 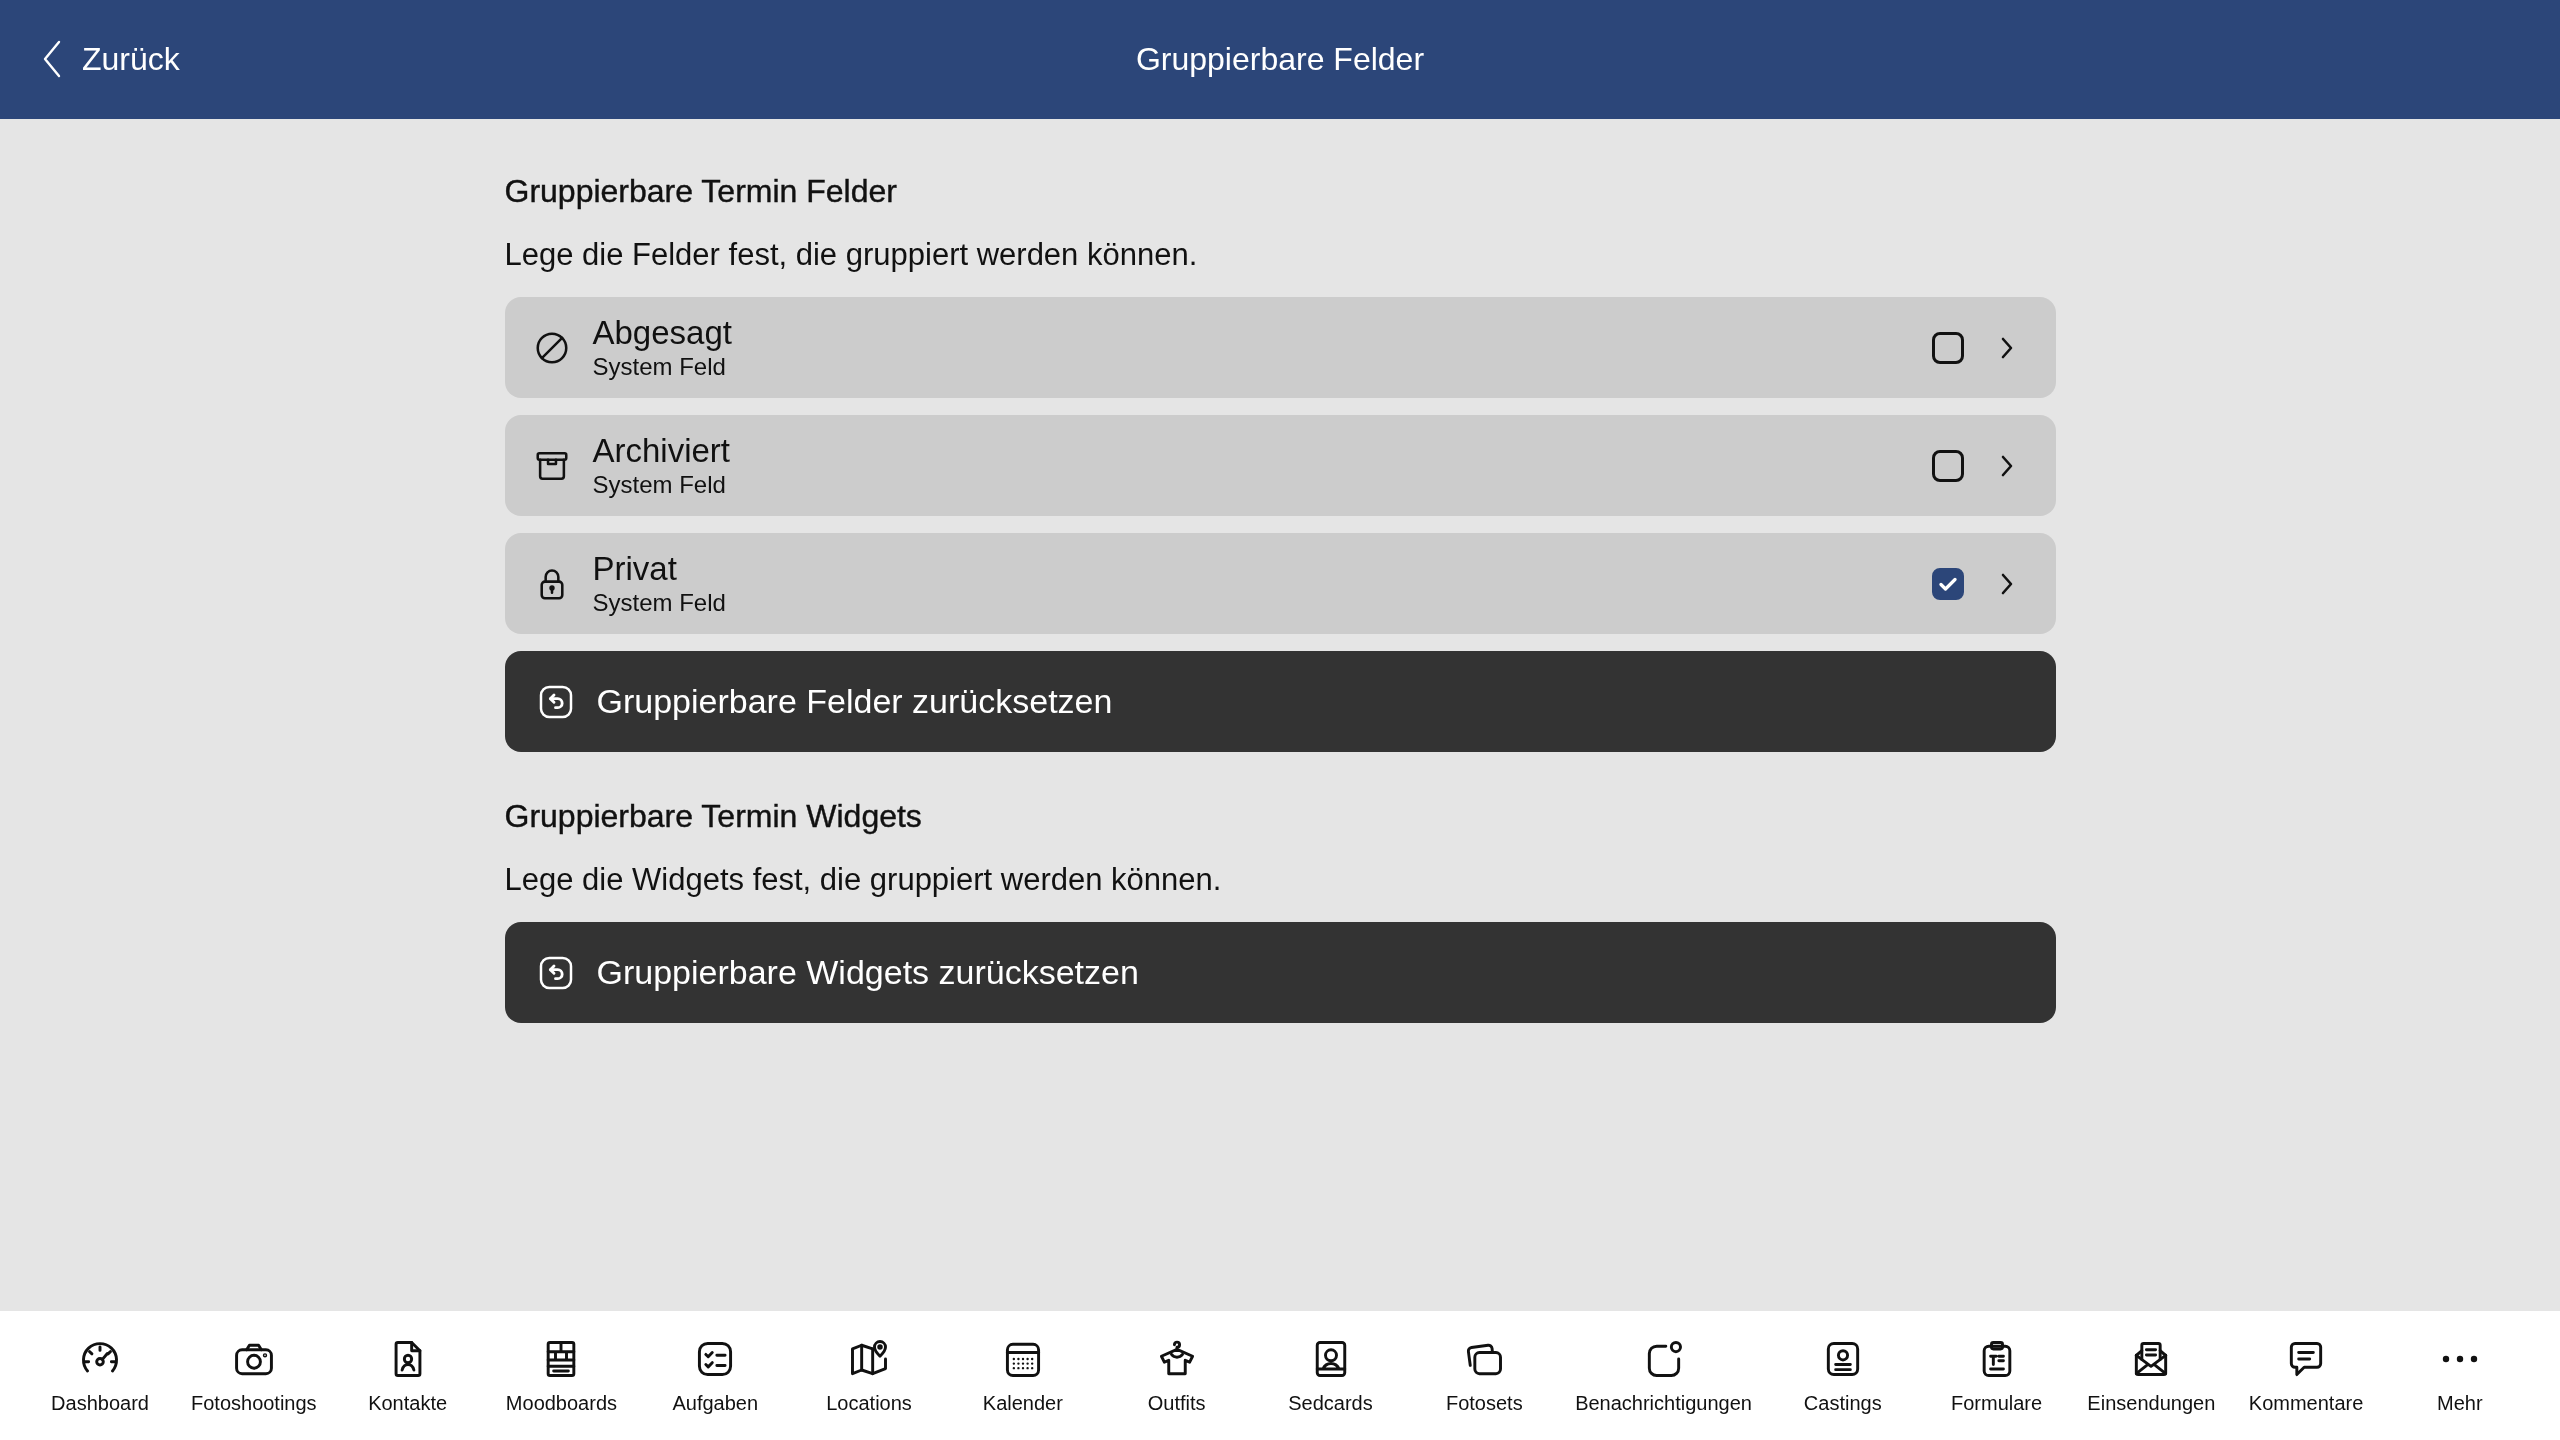 What do you see at coordinates (1022, 1375) in the screenshot?
I see `tab-bar-item: Kalender` at bounding box center [1022, 1375].